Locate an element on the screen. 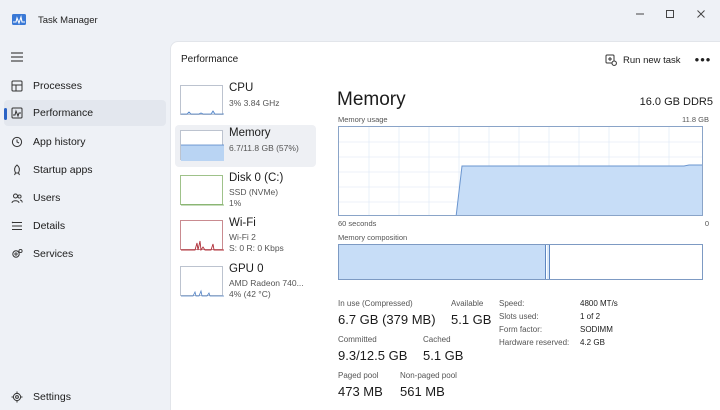 The width and height of the screenshot is (720, 410). processes-icon is located at coordinates (17, 86).